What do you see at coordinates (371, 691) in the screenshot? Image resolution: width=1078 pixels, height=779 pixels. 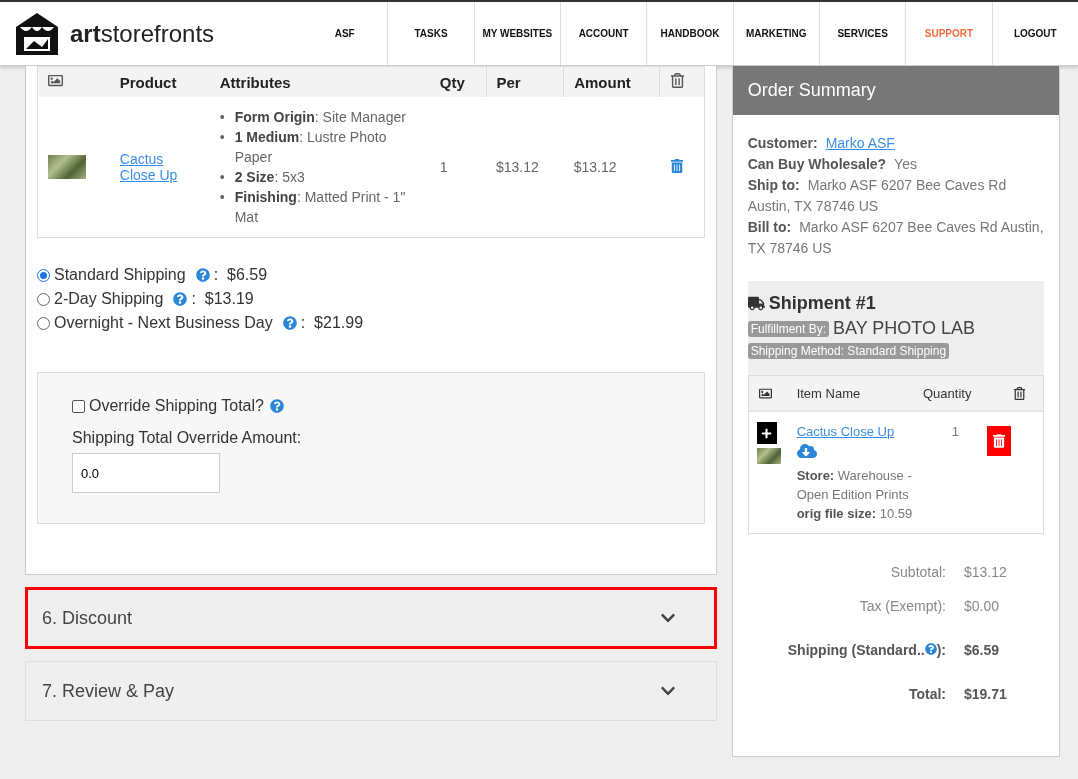 I see `accordion-header: 7. Review & Pay` at bounding box center [371, 691].